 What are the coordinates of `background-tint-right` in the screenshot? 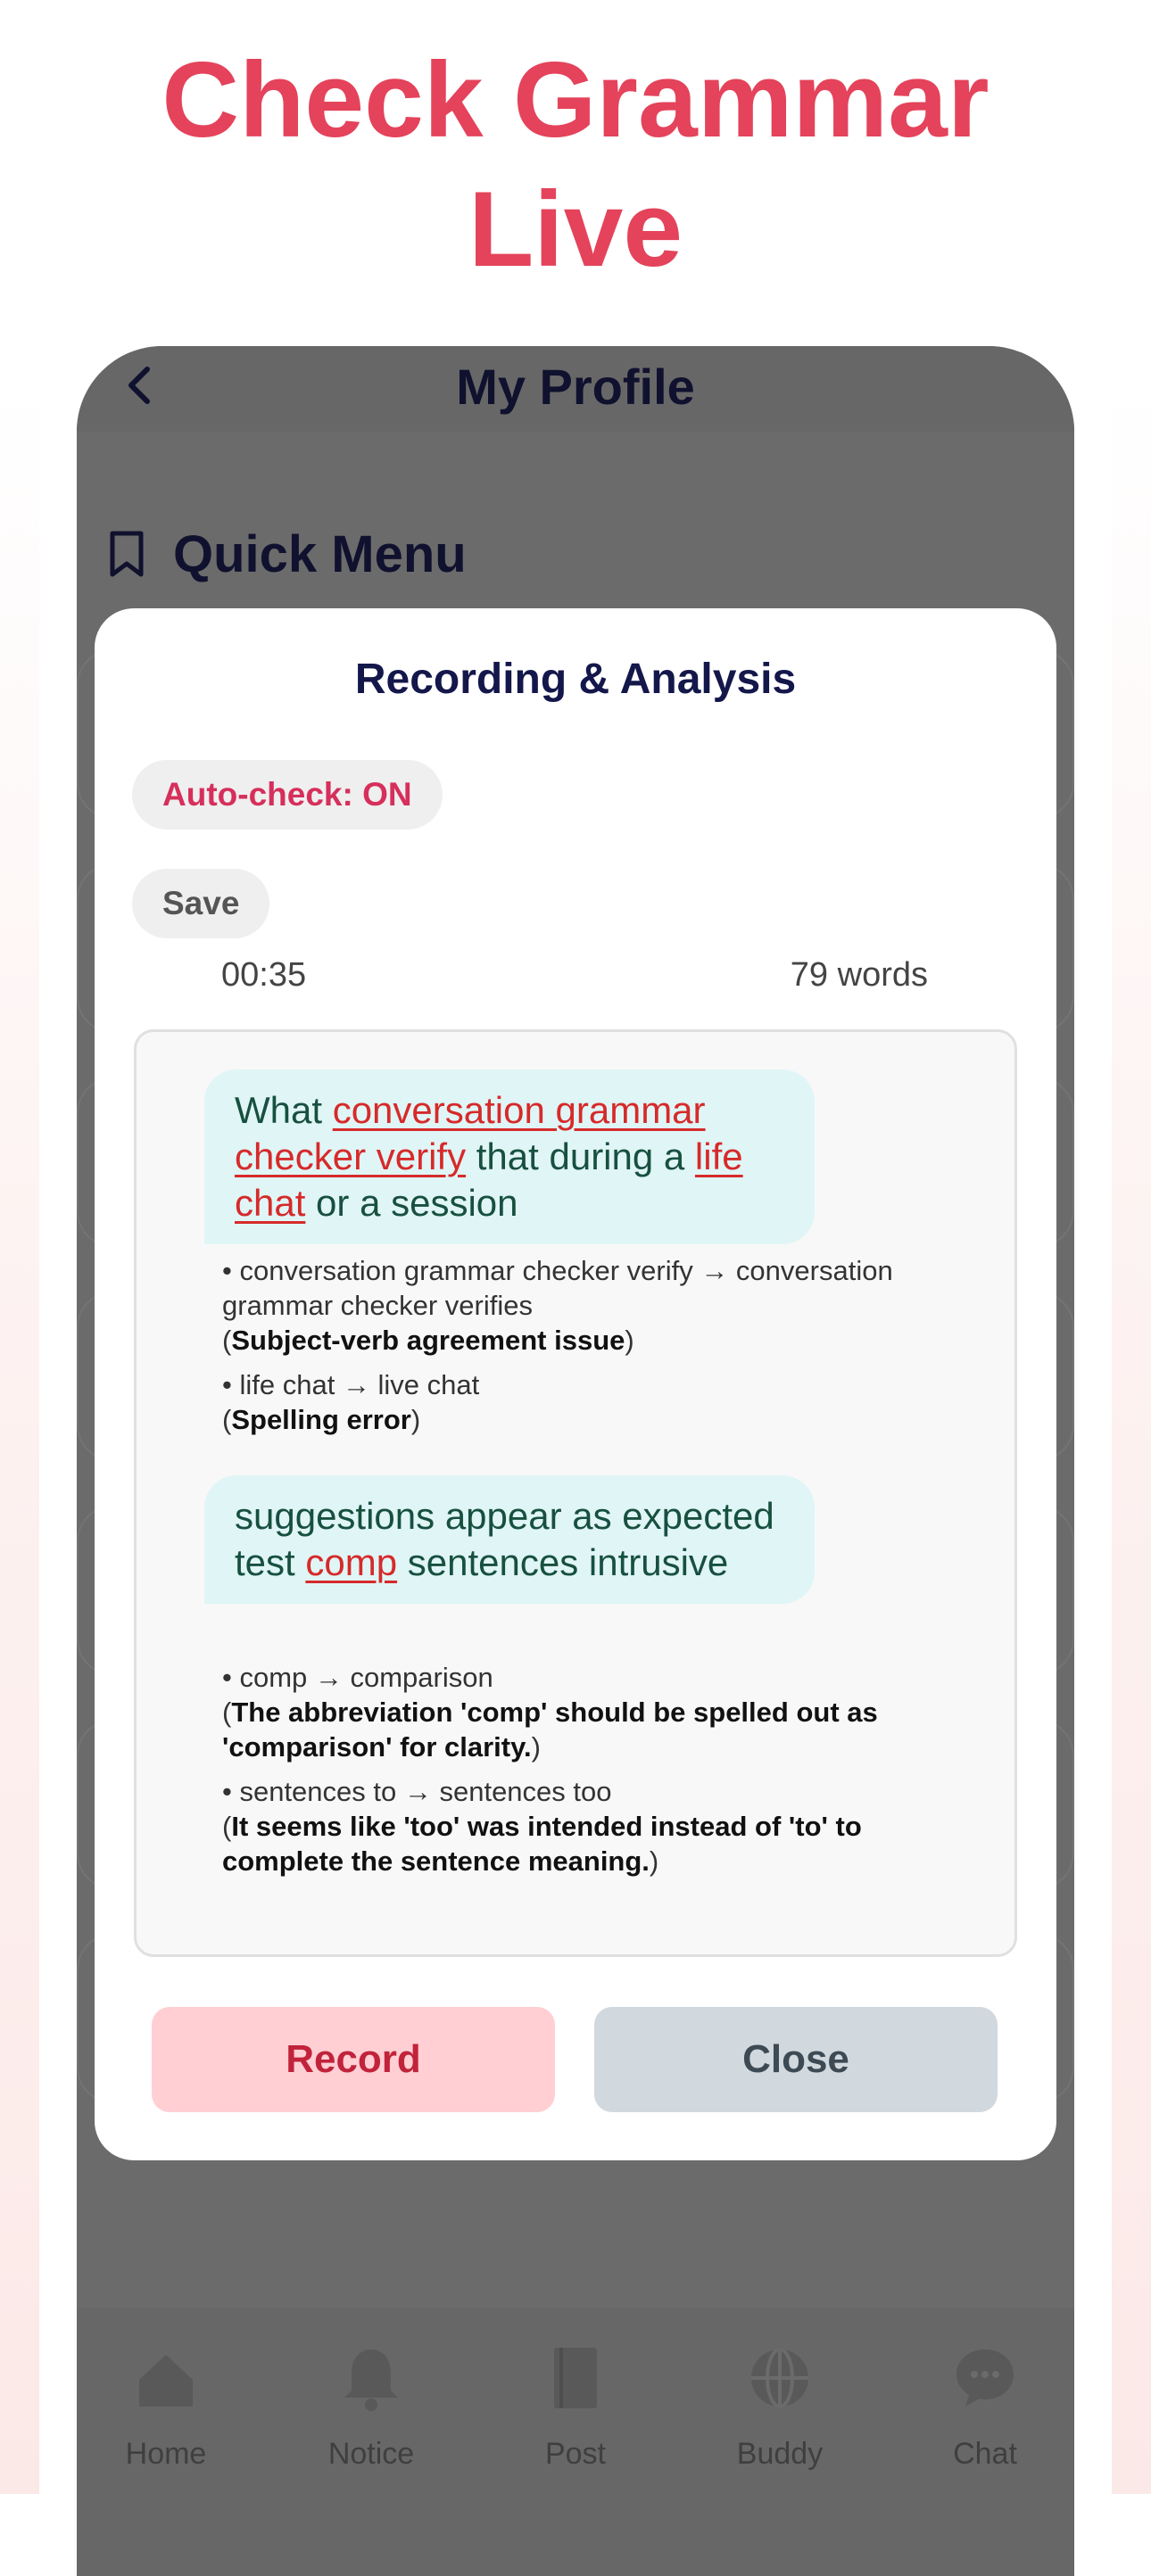 It's located at (1131, 1439).